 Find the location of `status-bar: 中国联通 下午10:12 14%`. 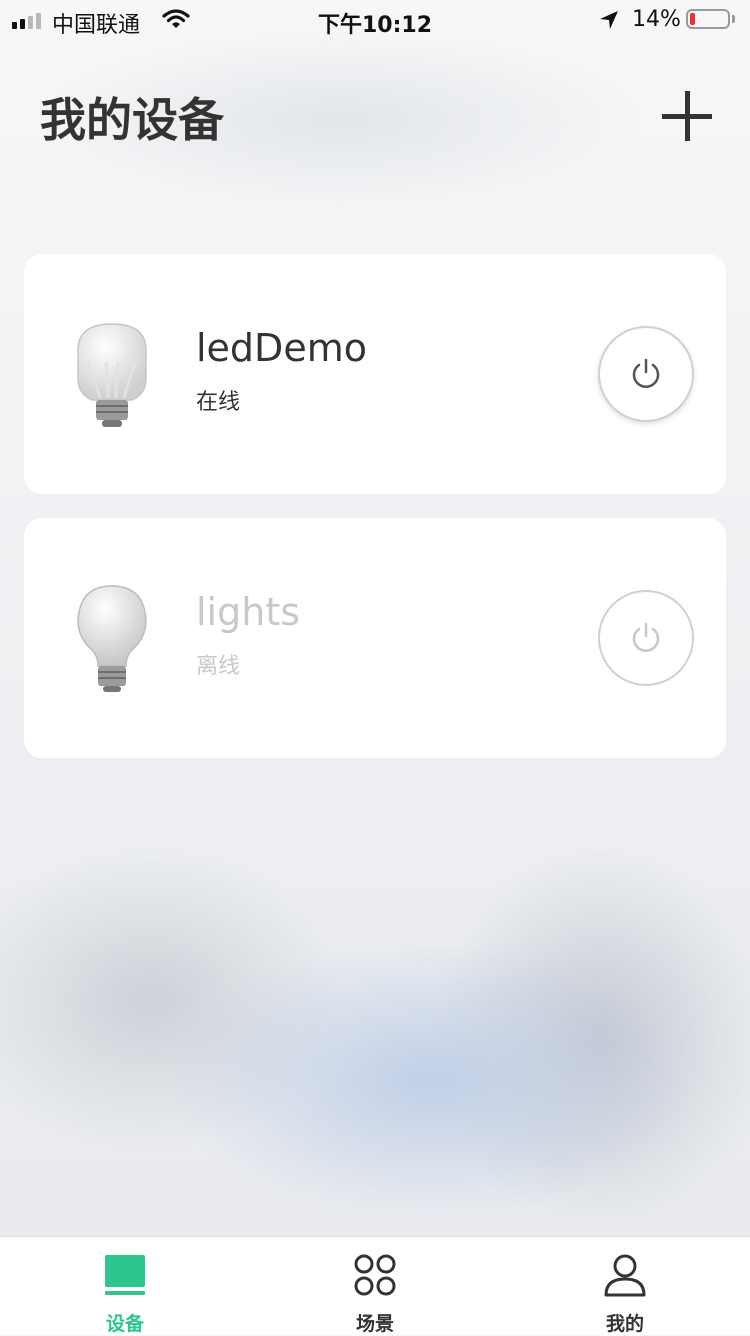

status-bar: 中国联通 下午10:12 14% is located at coordinates (375, 20).